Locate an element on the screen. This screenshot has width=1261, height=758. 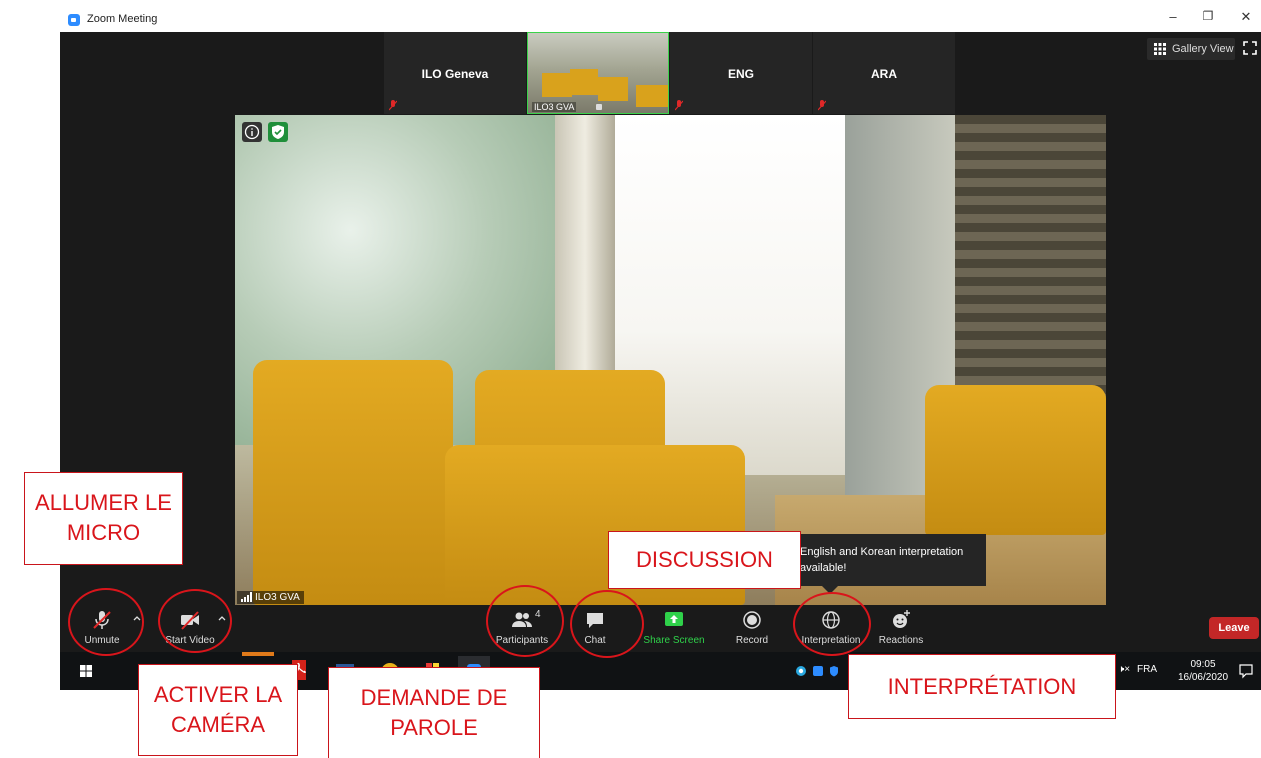
record-label: Record is located at coordinates (752, 640).